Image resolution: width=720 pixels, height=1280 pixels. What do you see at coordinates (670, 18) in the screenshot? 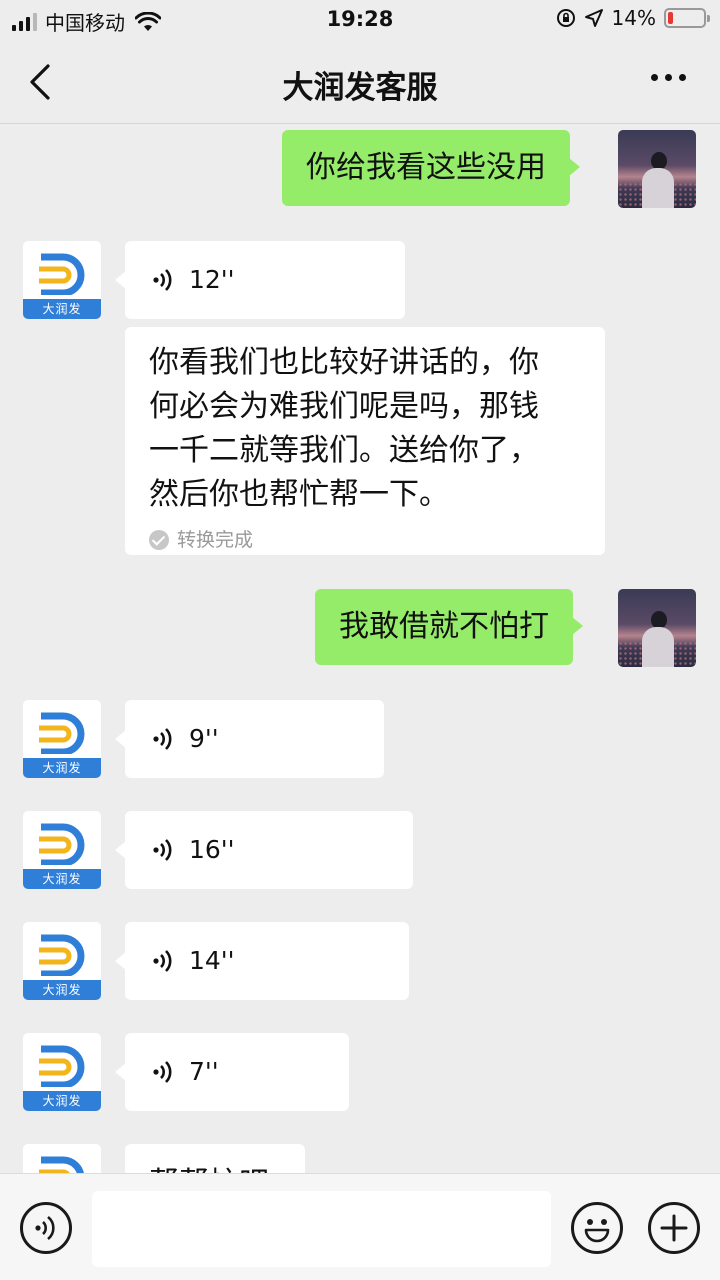
I see `battery-fill` at bounding box center [670, 18].